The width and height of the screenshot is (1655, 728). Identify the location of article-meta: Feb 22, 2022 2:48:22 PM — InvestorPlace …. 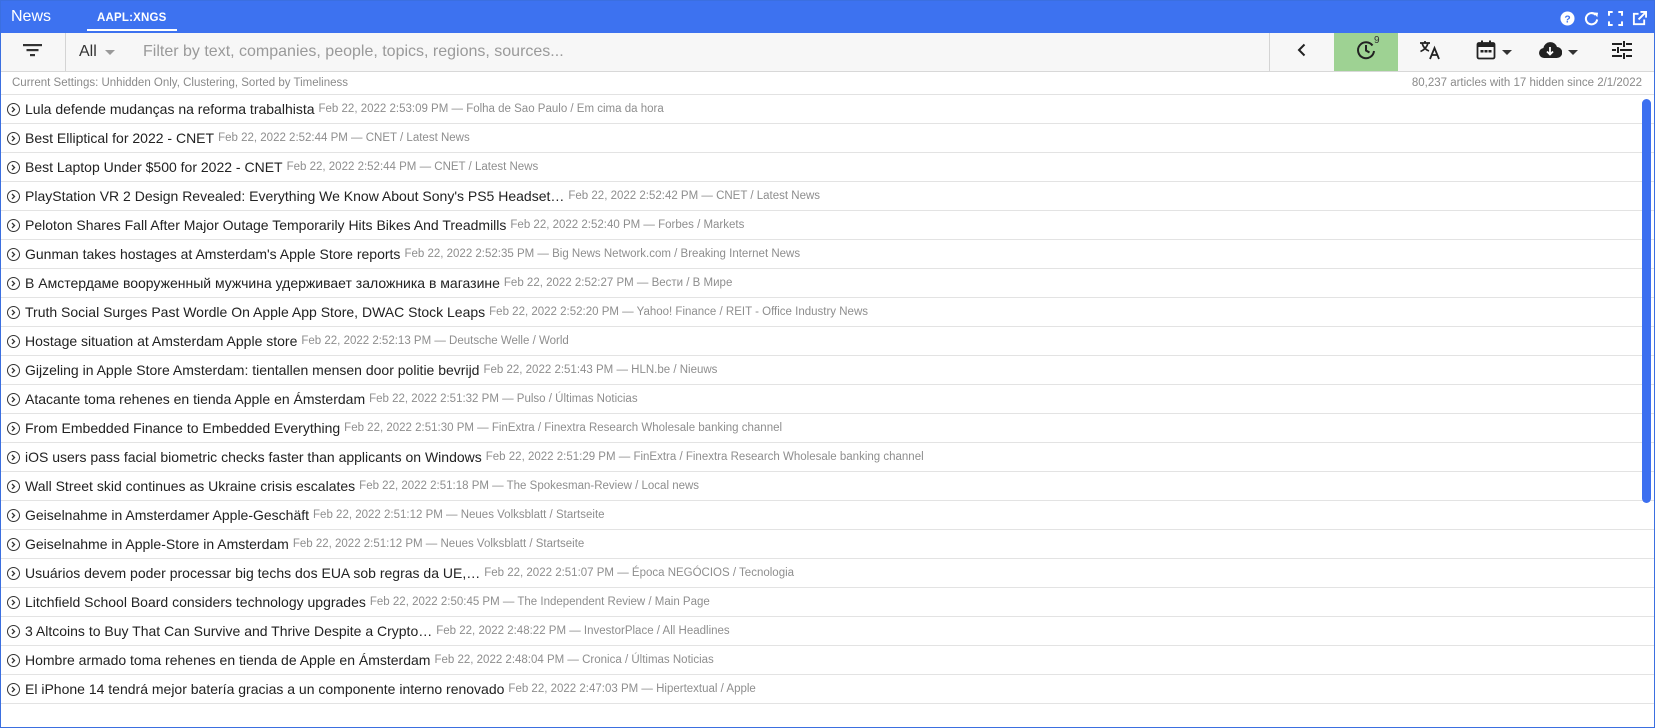
(583, 631).